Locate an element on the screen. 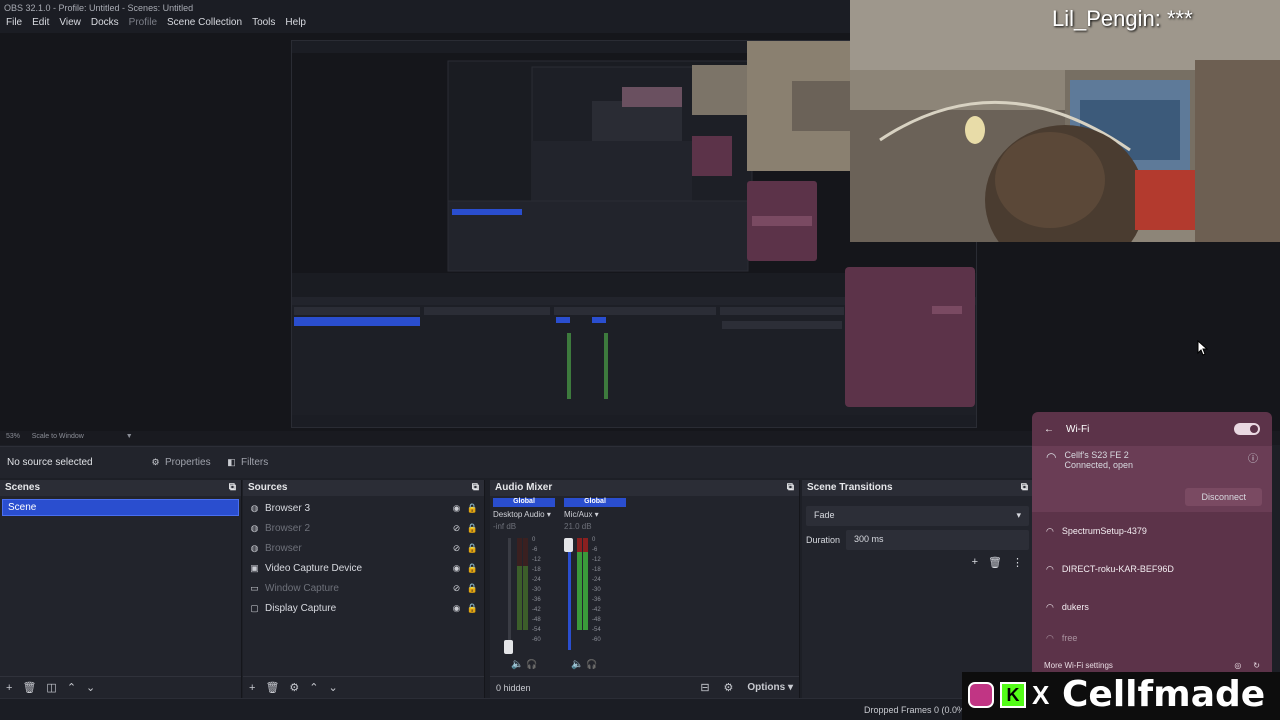 The height and width of the screenshot is (720, 1280). camera-icon: ▣ is located at coordinates (254, 567).